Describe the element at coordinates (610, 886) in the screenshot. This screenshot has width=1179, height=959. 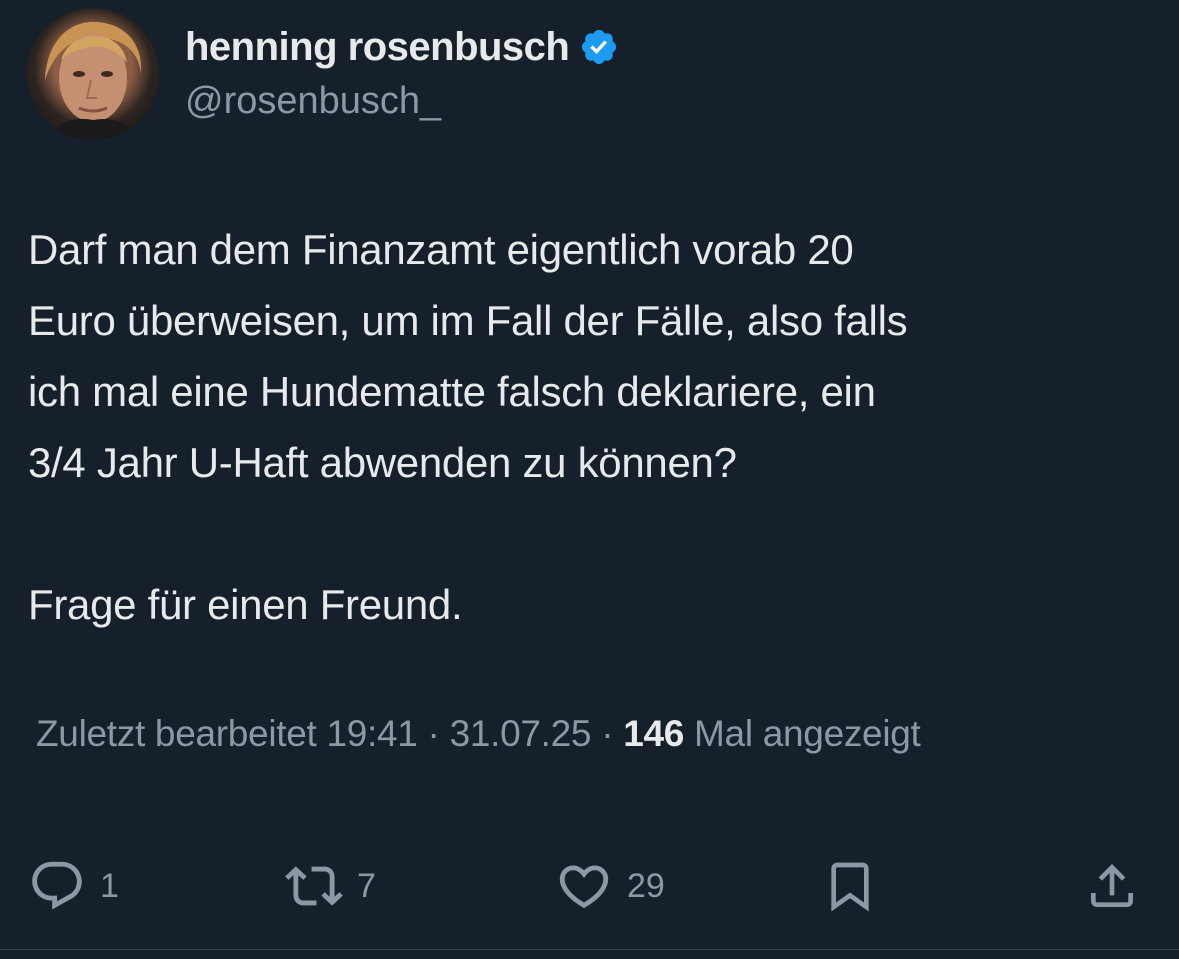
I see `like-button: 29` at that location.